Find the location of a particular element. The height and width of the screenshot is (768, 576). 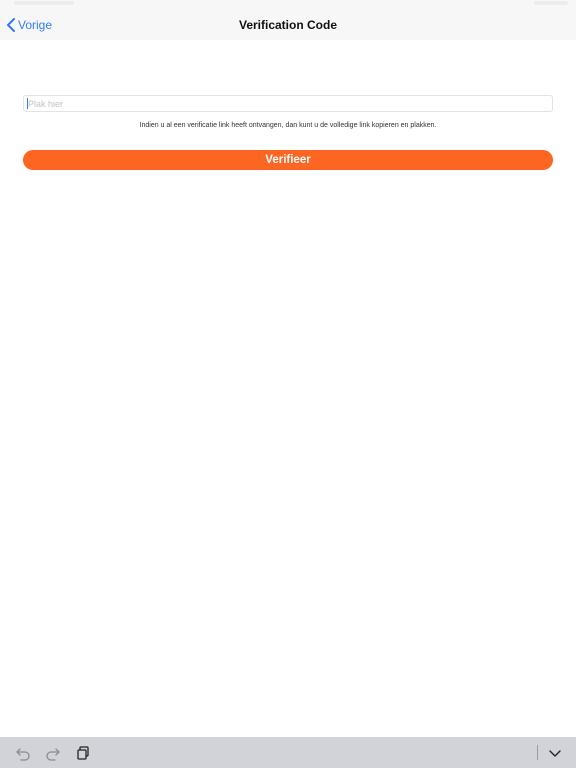

paste-icon is located at coordinates (83, 753).